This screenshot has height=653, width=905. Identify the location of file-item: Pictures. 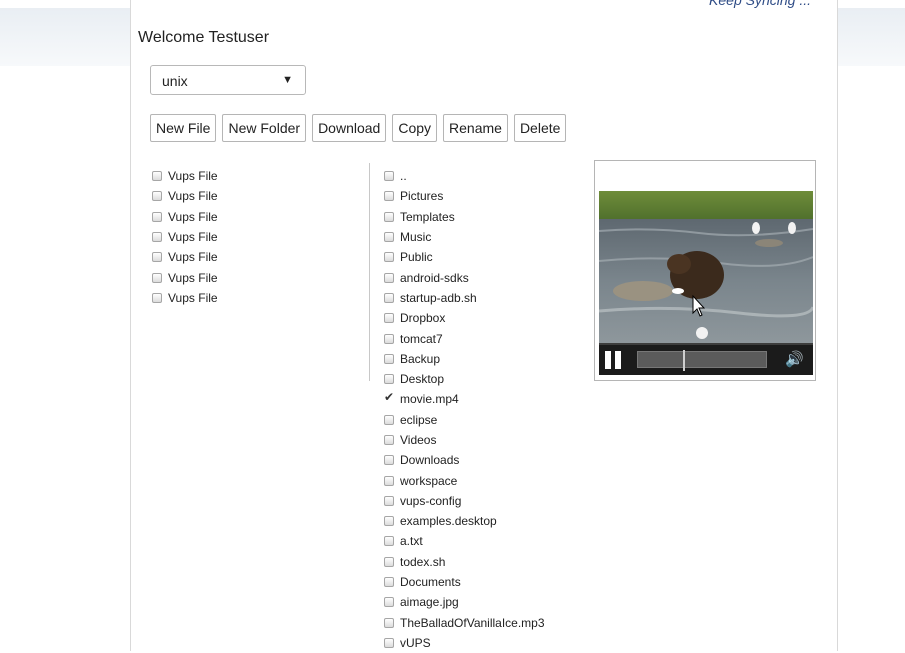
(464, 196).